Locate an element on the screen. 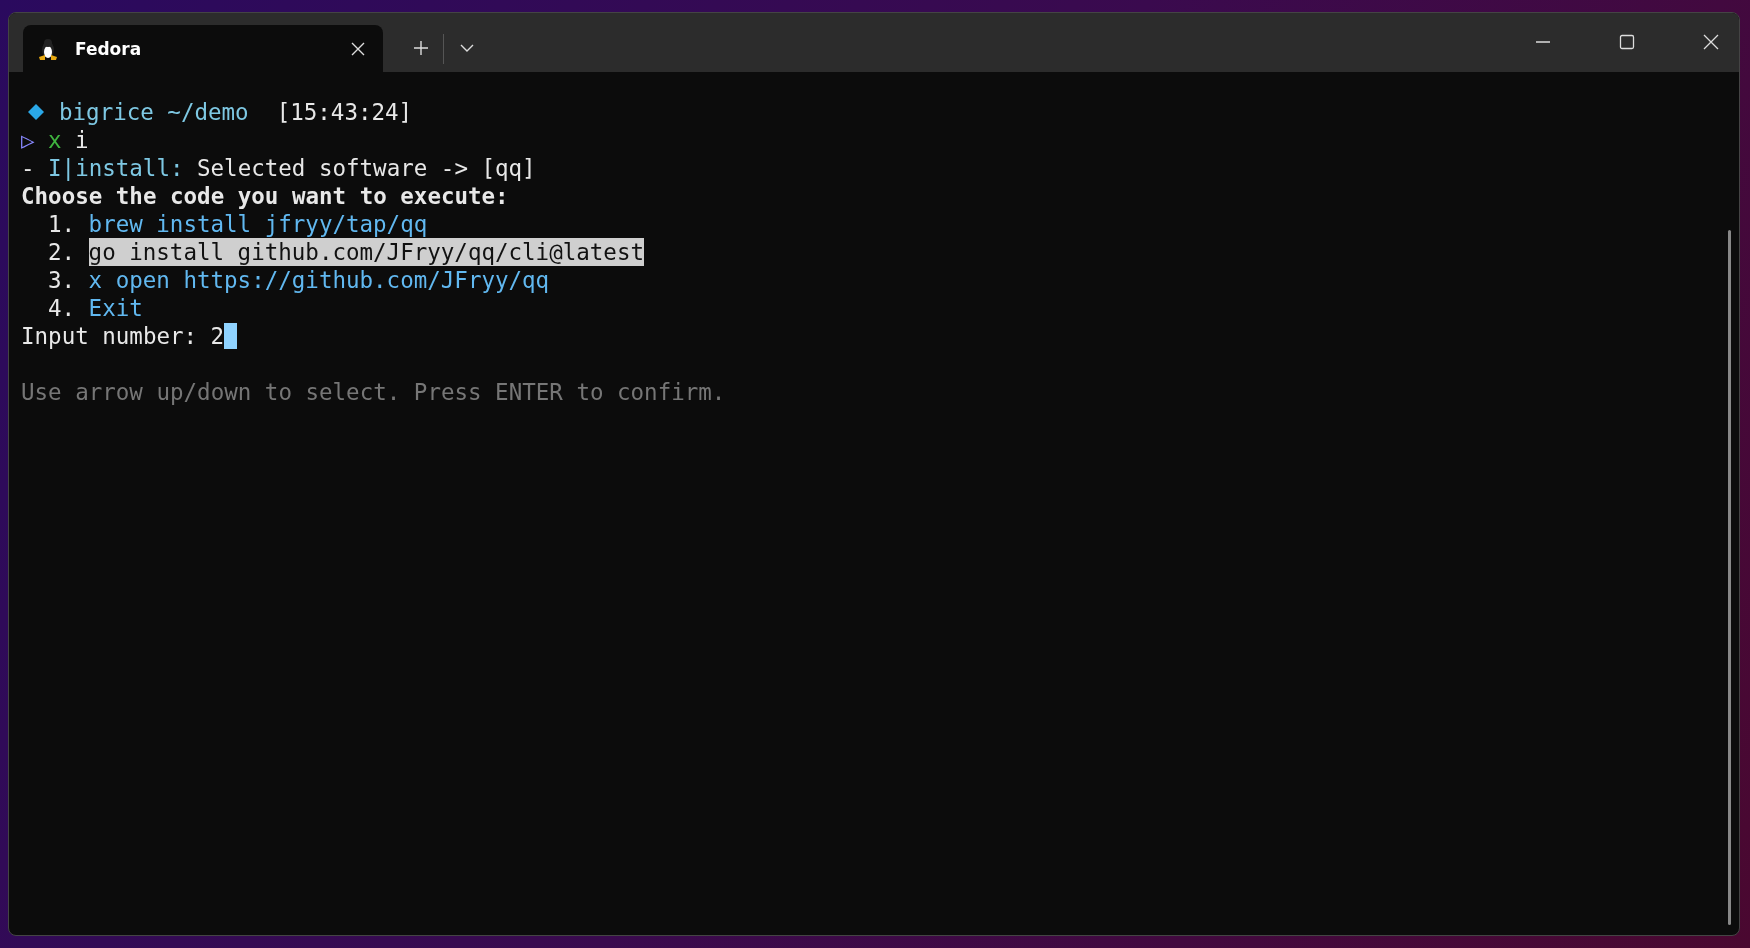  prompt-time: [15:43:24] is located at coordinates (344, 112).